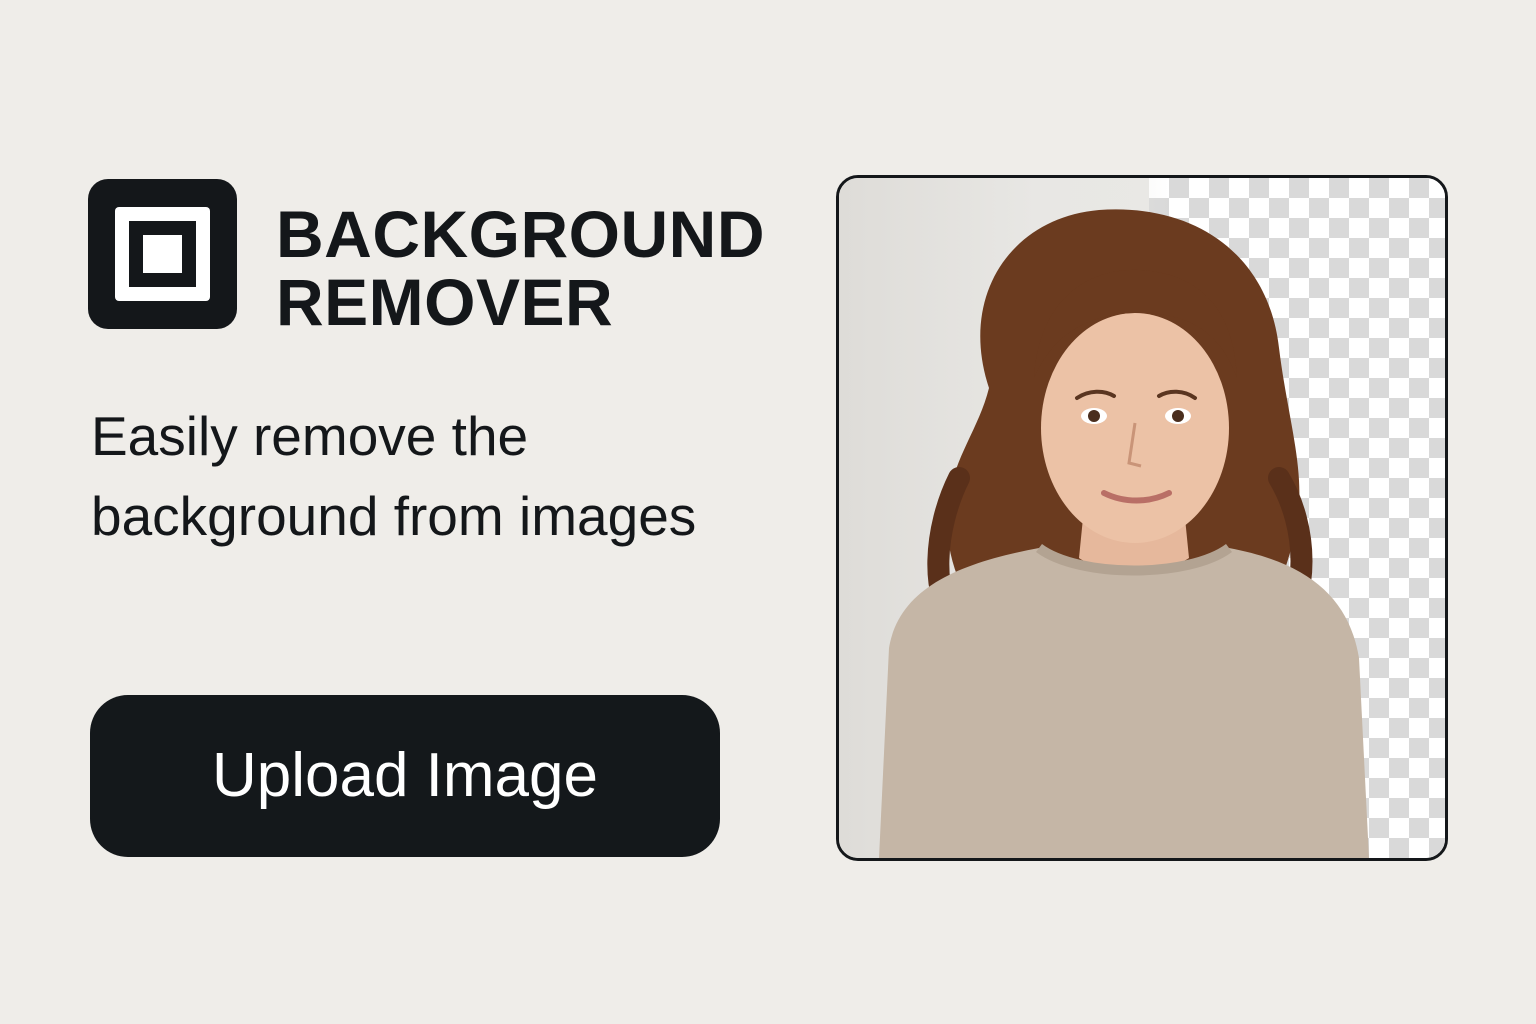 The height and width of the screenshot is (1024, 1536). Describe the element at coordinates (405, 776) in the screenshot. I see `upload-image-button: Upload Image` at that location.